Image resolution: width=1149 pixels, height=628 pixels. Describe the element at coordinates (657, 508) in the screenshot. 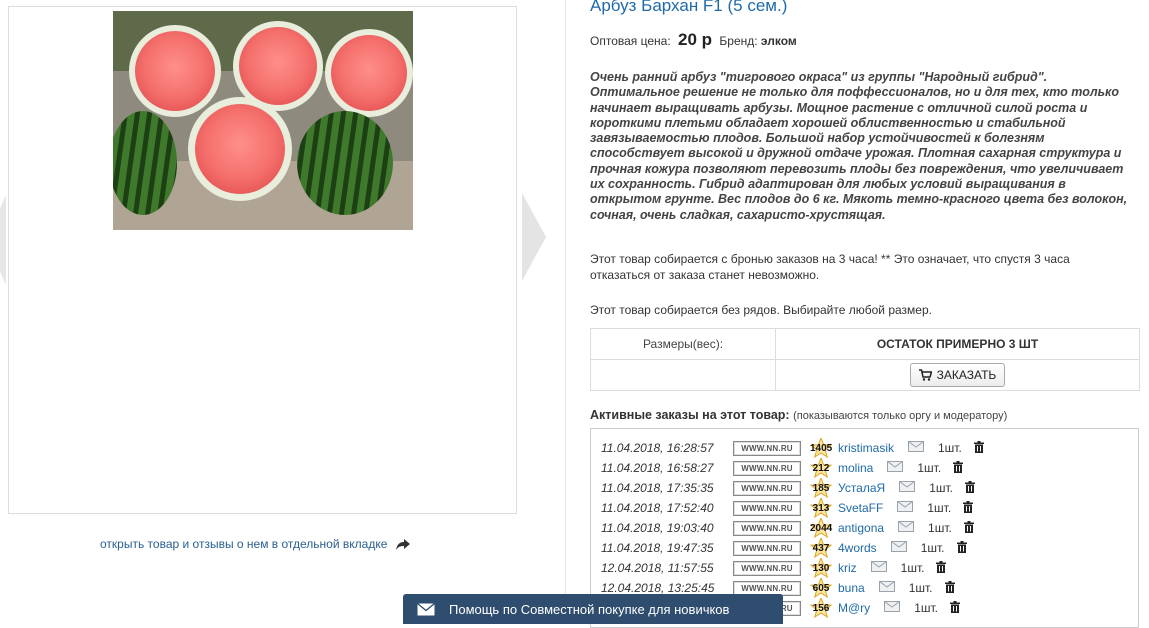

I see `order-date: 11.04.2018, 17:52:40` at that location.